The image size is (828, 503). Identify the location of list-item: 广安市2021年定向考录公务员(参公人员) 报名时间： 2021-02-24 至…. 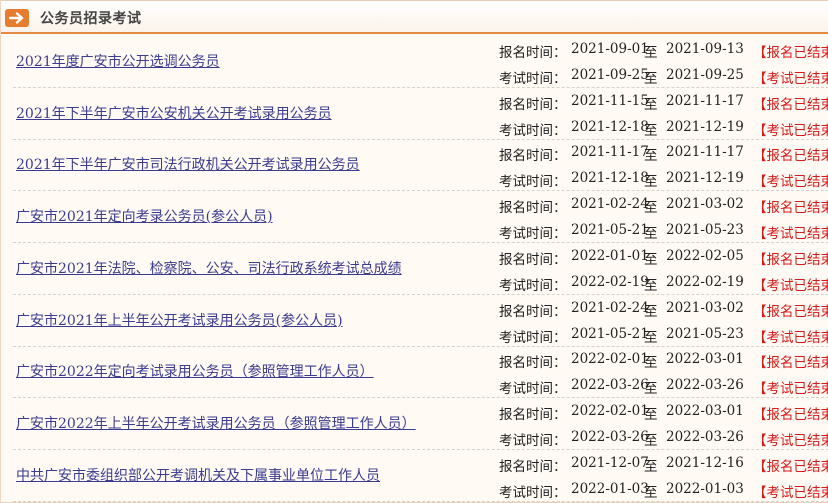
(414, 217).